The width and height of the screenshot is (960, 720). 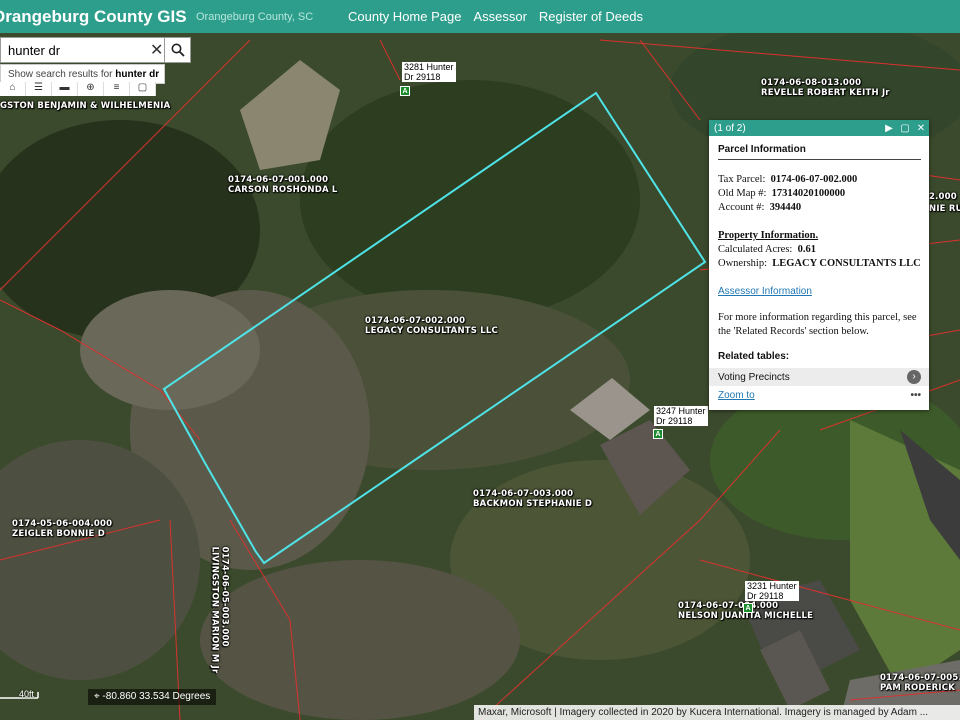 I want to click on share-icon: ▢, so click(x=143, y=89).